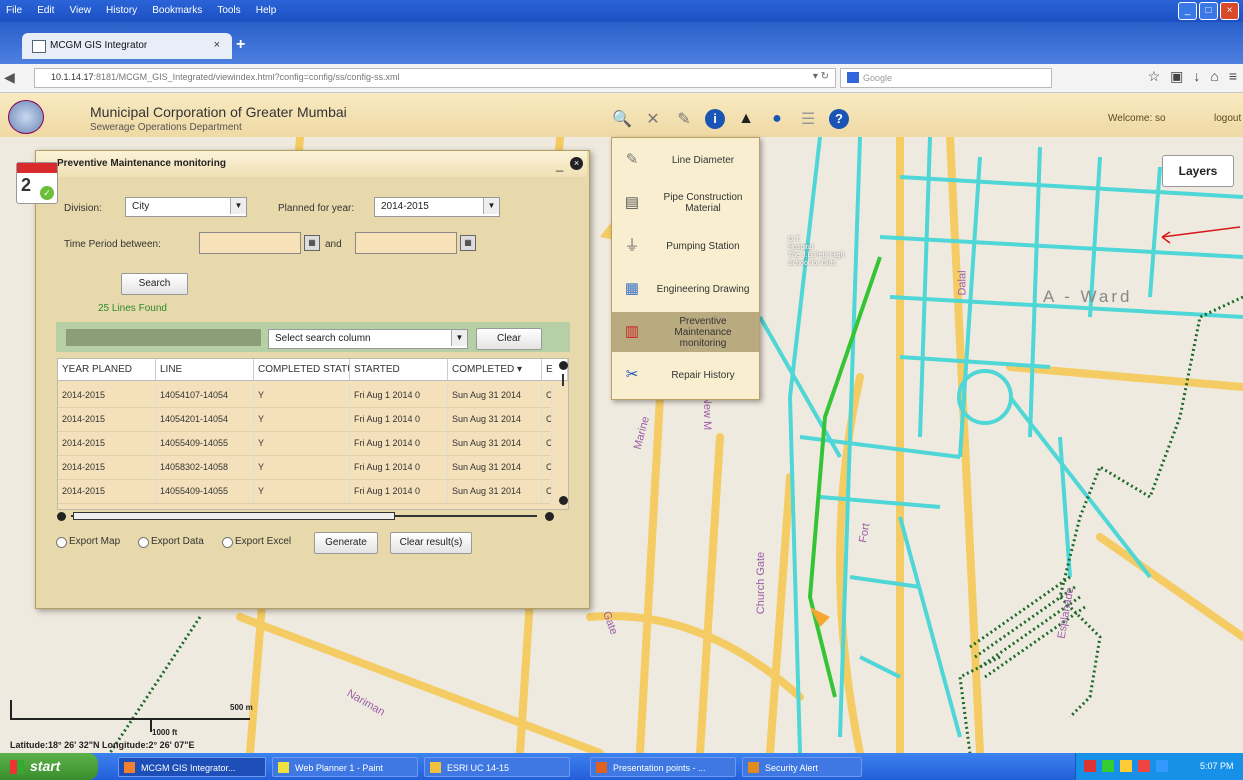 This screenshot has height=780, width=1243. What do you see at coordinates (685, 375) in the screenshot?
I see `menu-item-repair-history: ✂ Repair History` at bounding box center [685, 375].